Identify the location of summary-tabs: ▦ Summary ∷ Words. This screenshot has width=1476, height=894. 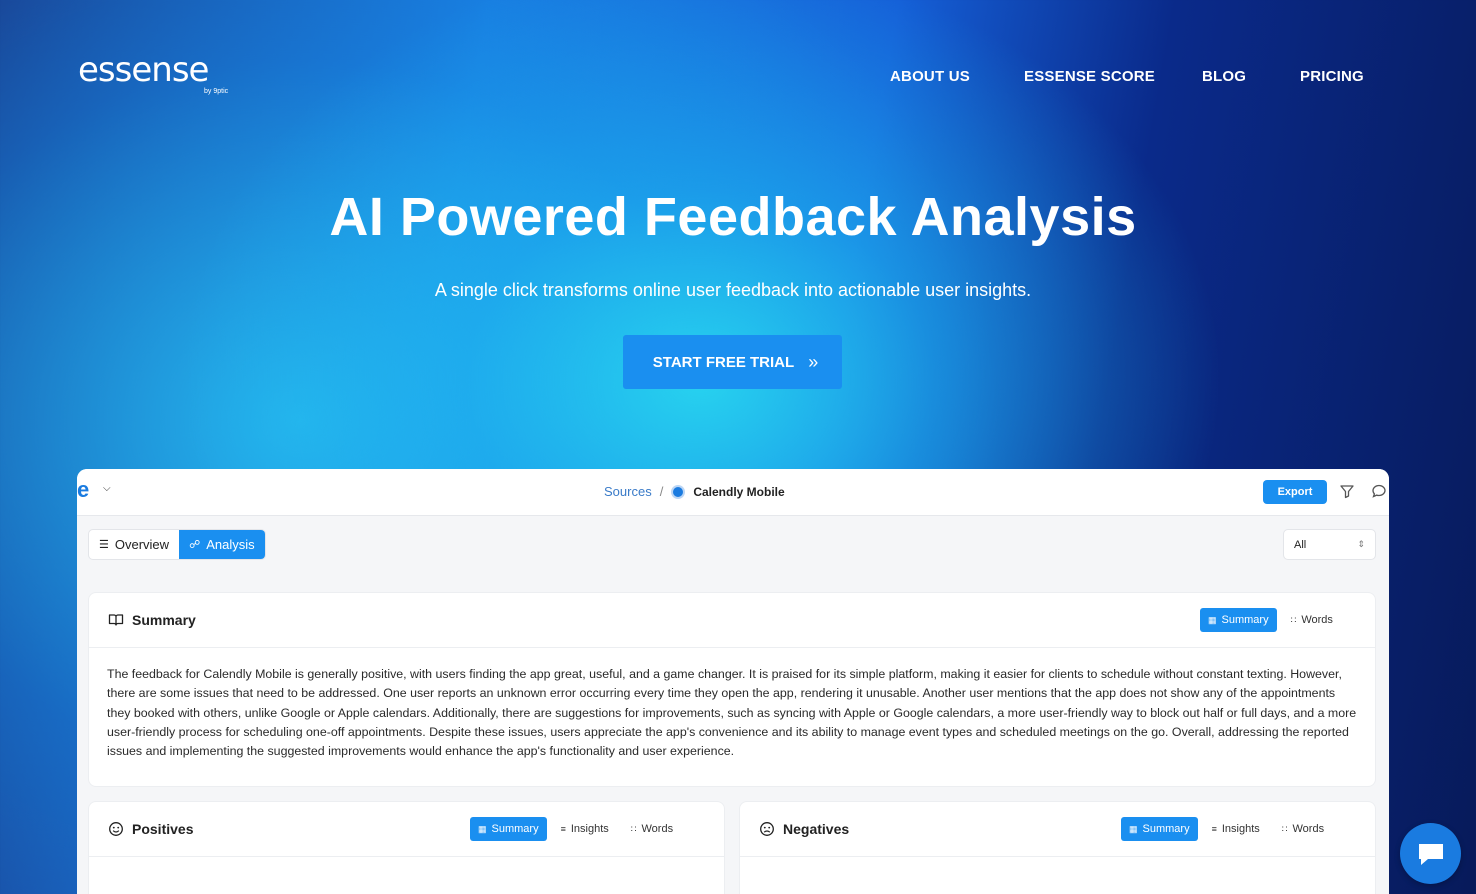
(1270, 620).